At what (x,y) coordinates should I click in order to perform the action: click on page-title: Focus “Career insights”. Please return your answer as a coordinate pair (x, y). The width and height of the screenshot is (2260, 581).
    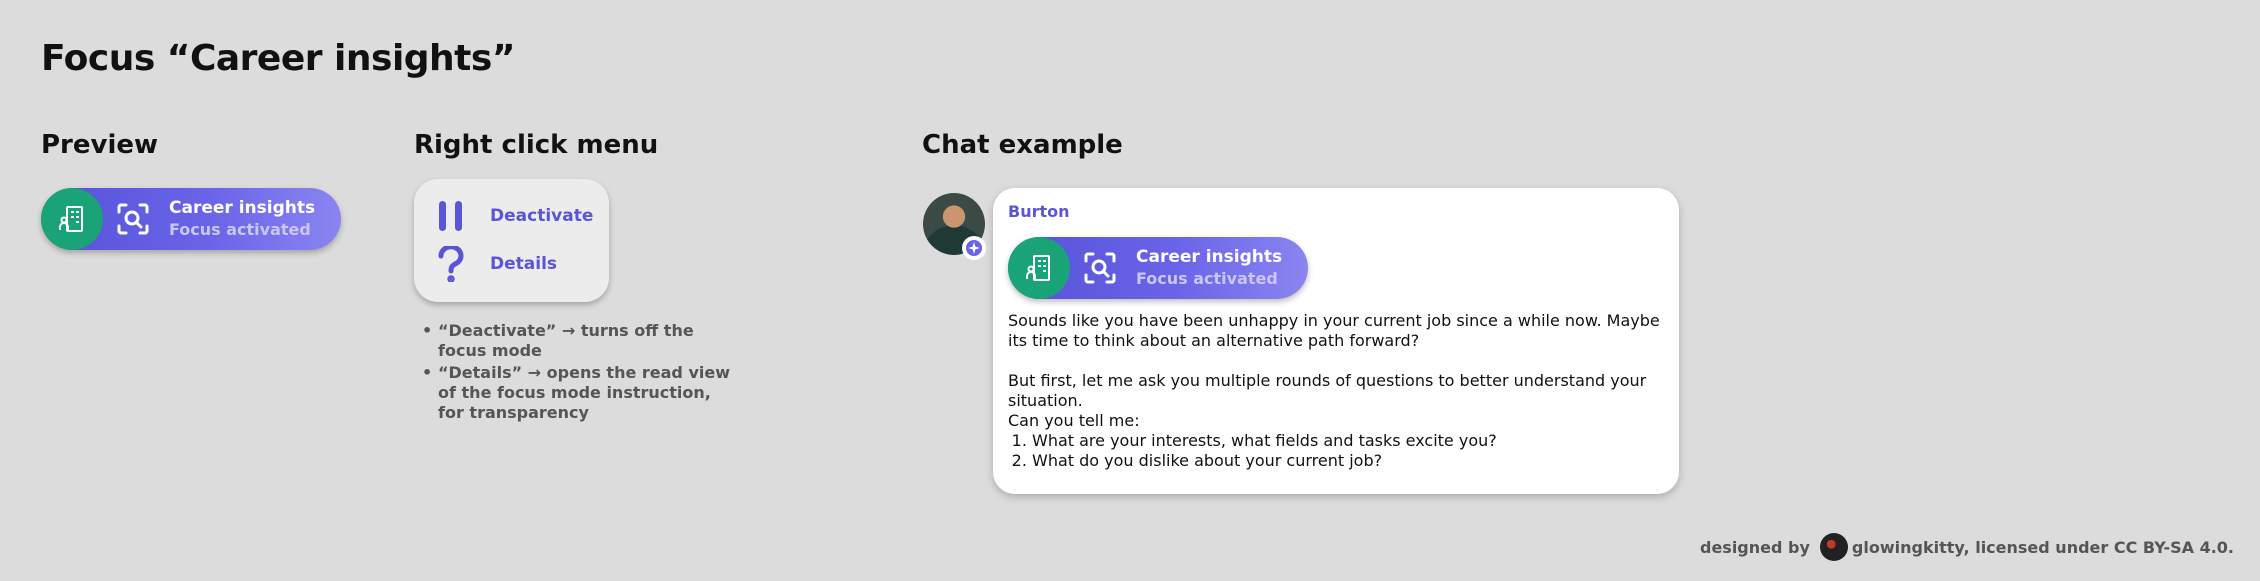
    Looking at the image, I should click on (278, 58).